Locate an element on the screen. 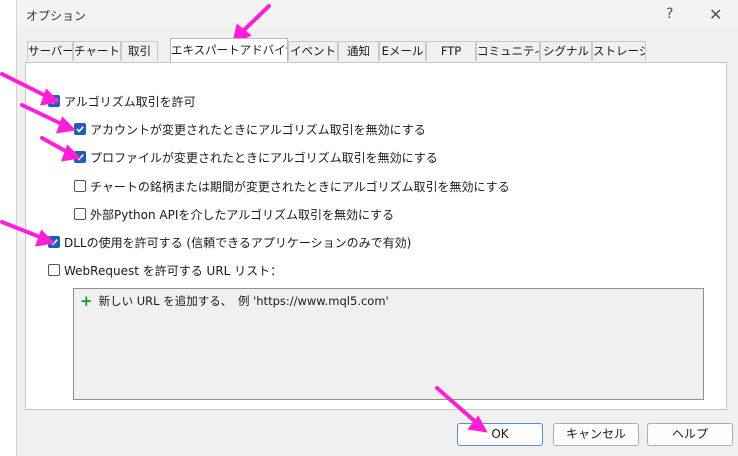  tab-community: コミュニティー is located at coordinates (508, 51).